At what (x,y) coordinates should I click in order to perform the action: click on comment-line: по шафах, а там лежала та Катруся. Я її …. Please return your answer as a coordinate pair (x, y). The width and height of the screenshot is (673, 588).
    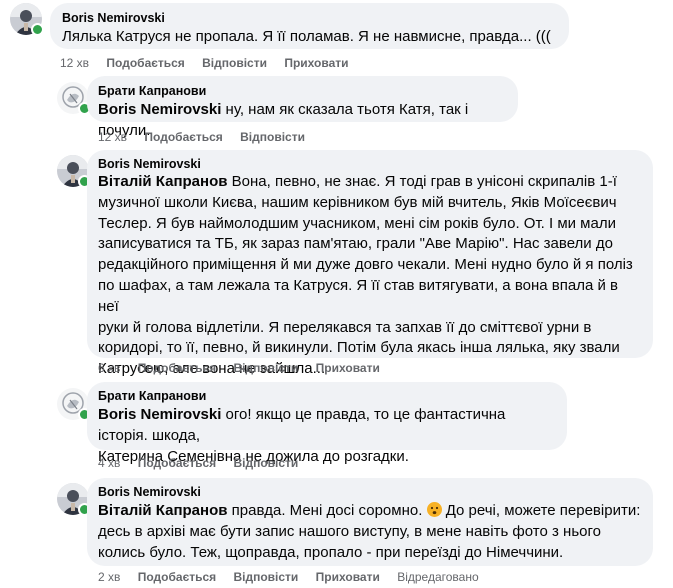
    Looking at the image, I should click on (358, 295).